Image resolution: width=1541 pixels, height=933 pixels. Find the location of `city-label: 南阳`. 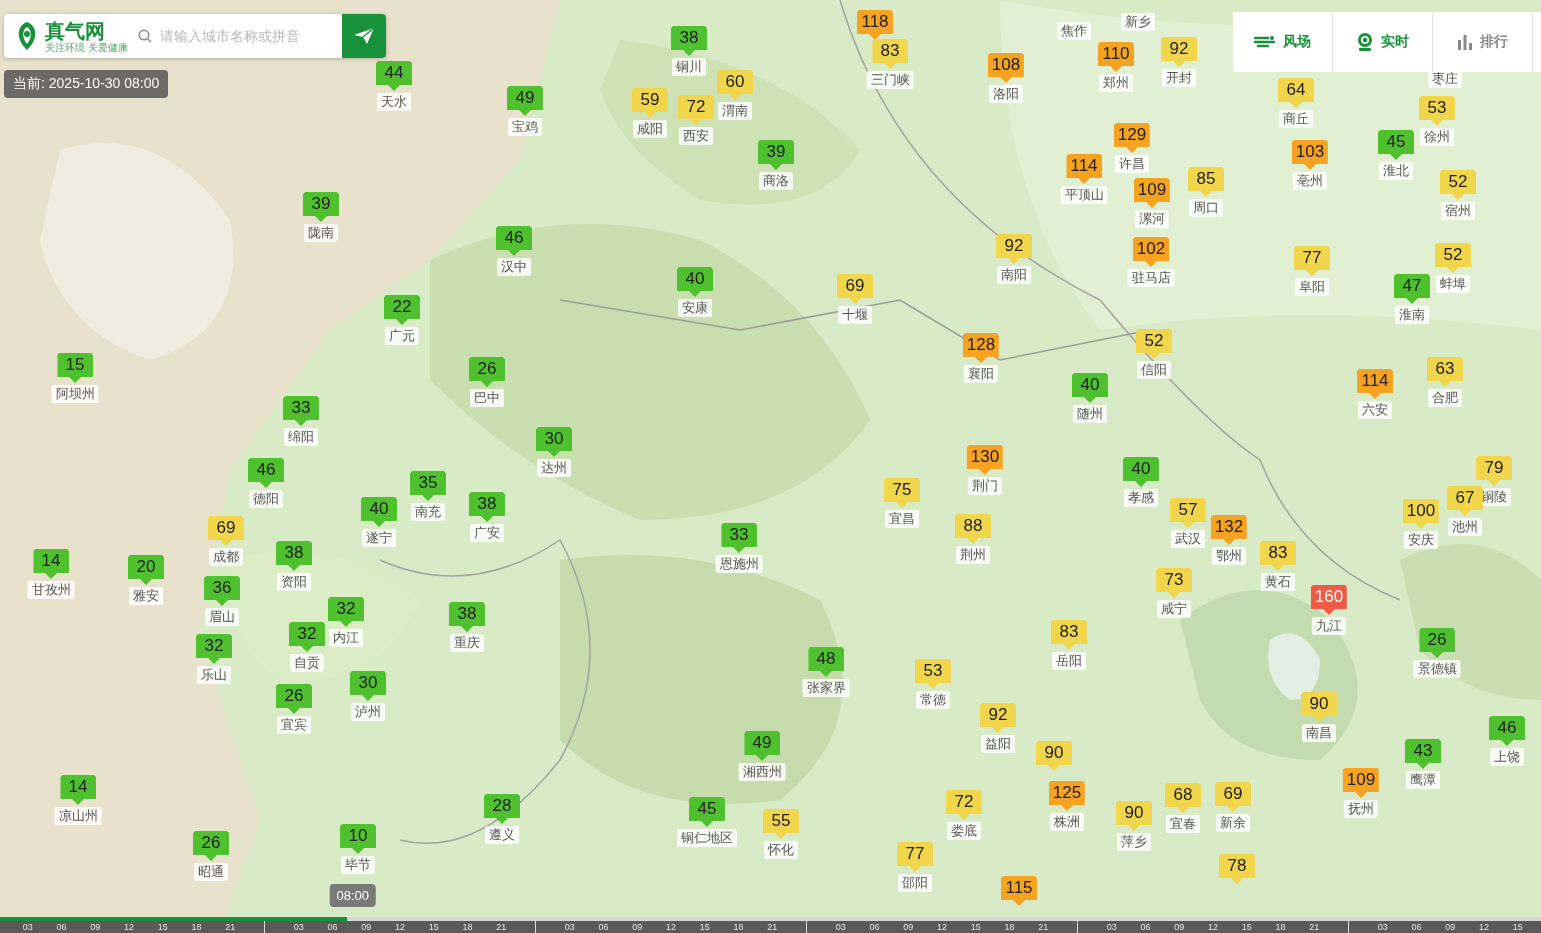

city-label: 南阳 is located at coordinates (1014, 275).